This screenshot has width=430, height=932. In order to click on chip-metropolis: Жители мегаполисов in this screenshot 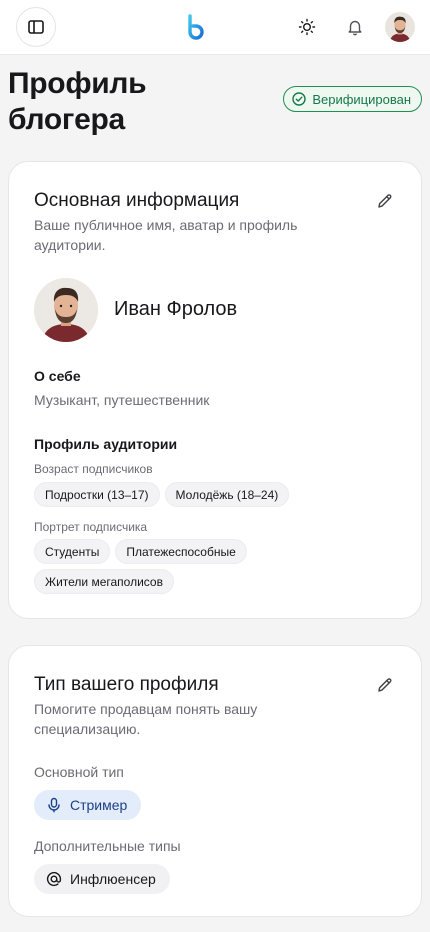, I will do `click(104, 581)`.